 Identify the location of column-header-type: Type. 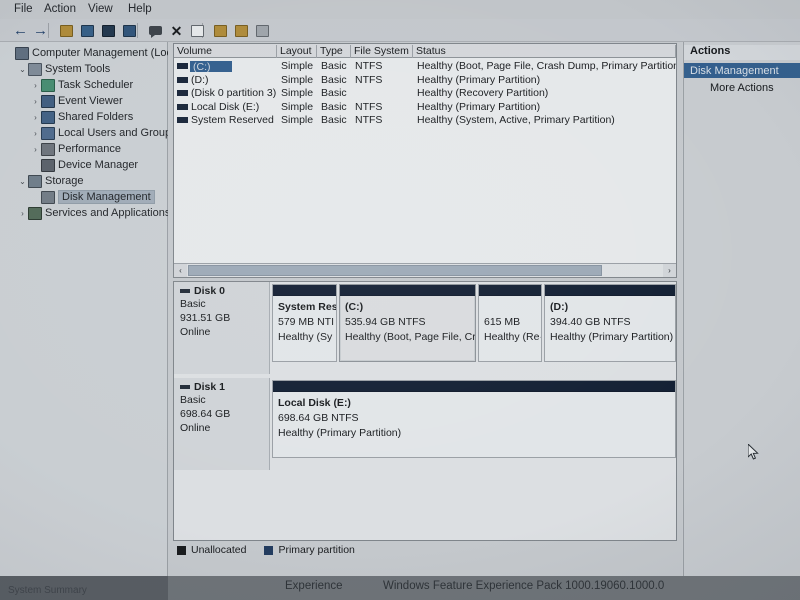
(334, 51).